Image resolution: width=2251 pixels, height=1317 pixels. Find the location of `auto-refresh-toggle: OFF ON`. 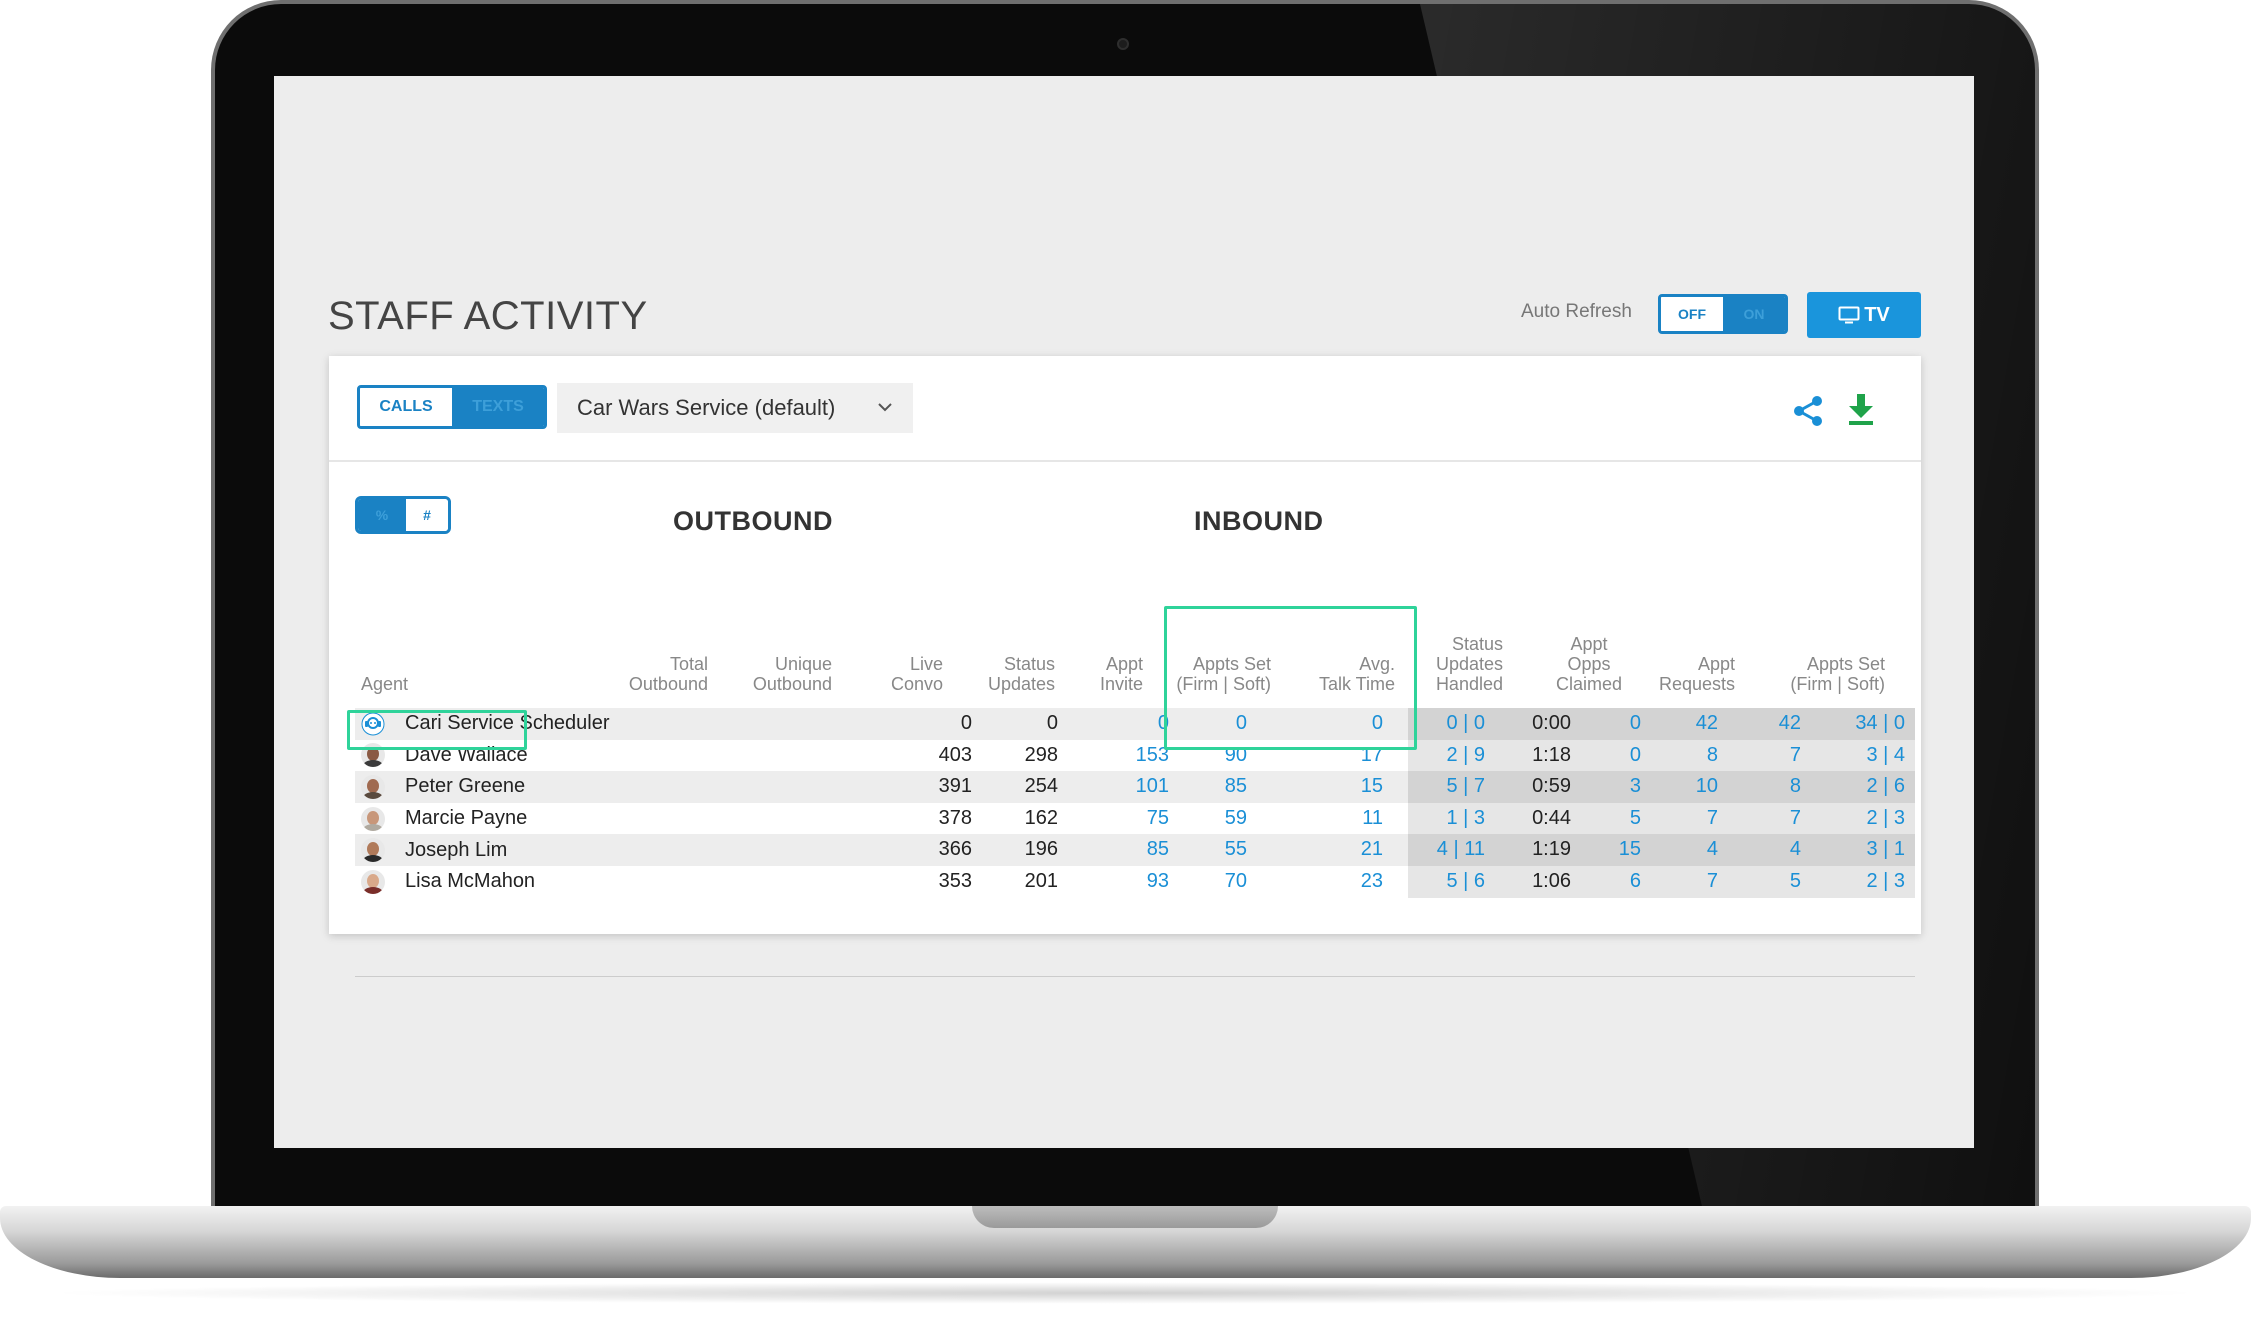

auto-refresh-toggle: OFF ON is located at coordinates (1723, 314).